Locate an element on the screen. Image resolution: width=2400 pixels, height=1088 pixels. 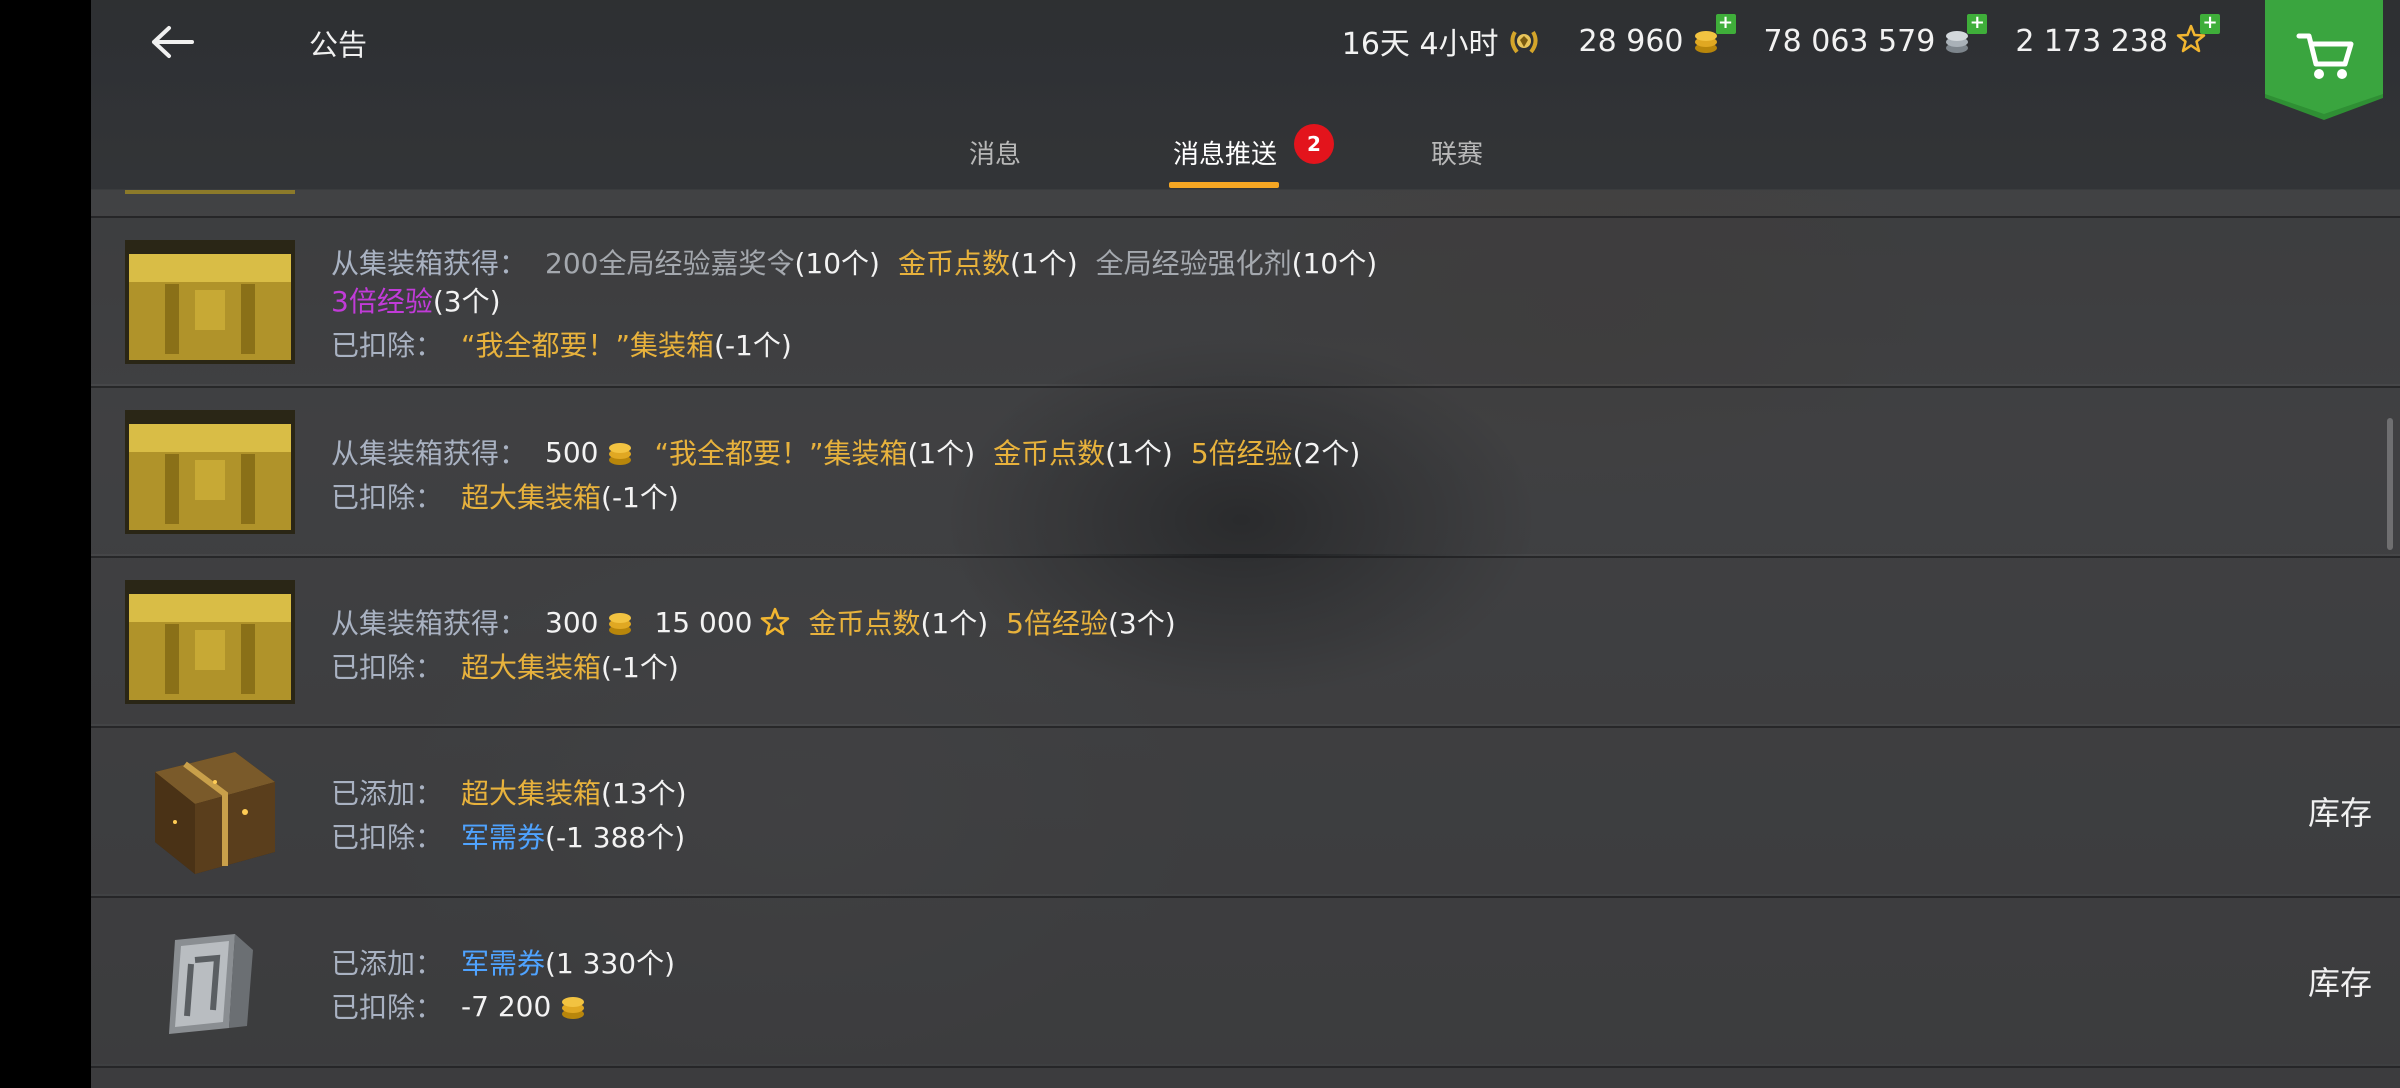
free-xp-balance-value: 2 173 238 is located at coordinates (2091, 41).